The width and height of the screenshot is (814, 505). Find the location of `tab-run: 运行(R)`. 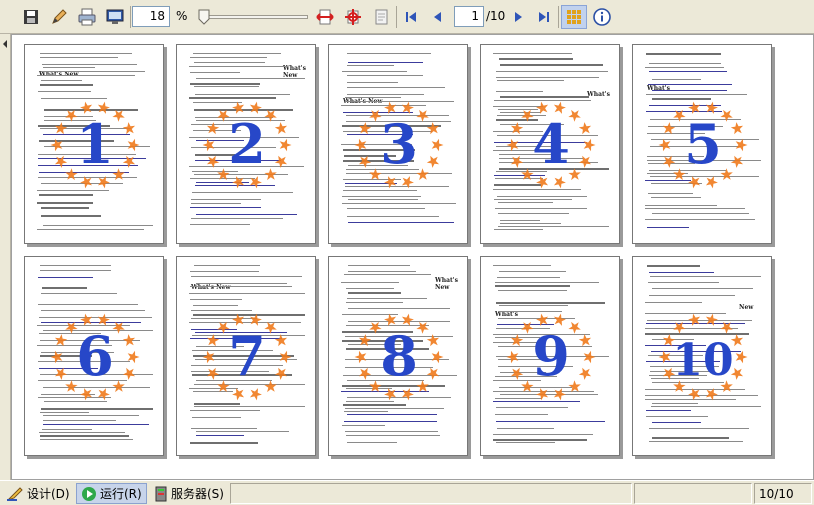

tab-run: 运行(R) is located at coordinates (111, 493).